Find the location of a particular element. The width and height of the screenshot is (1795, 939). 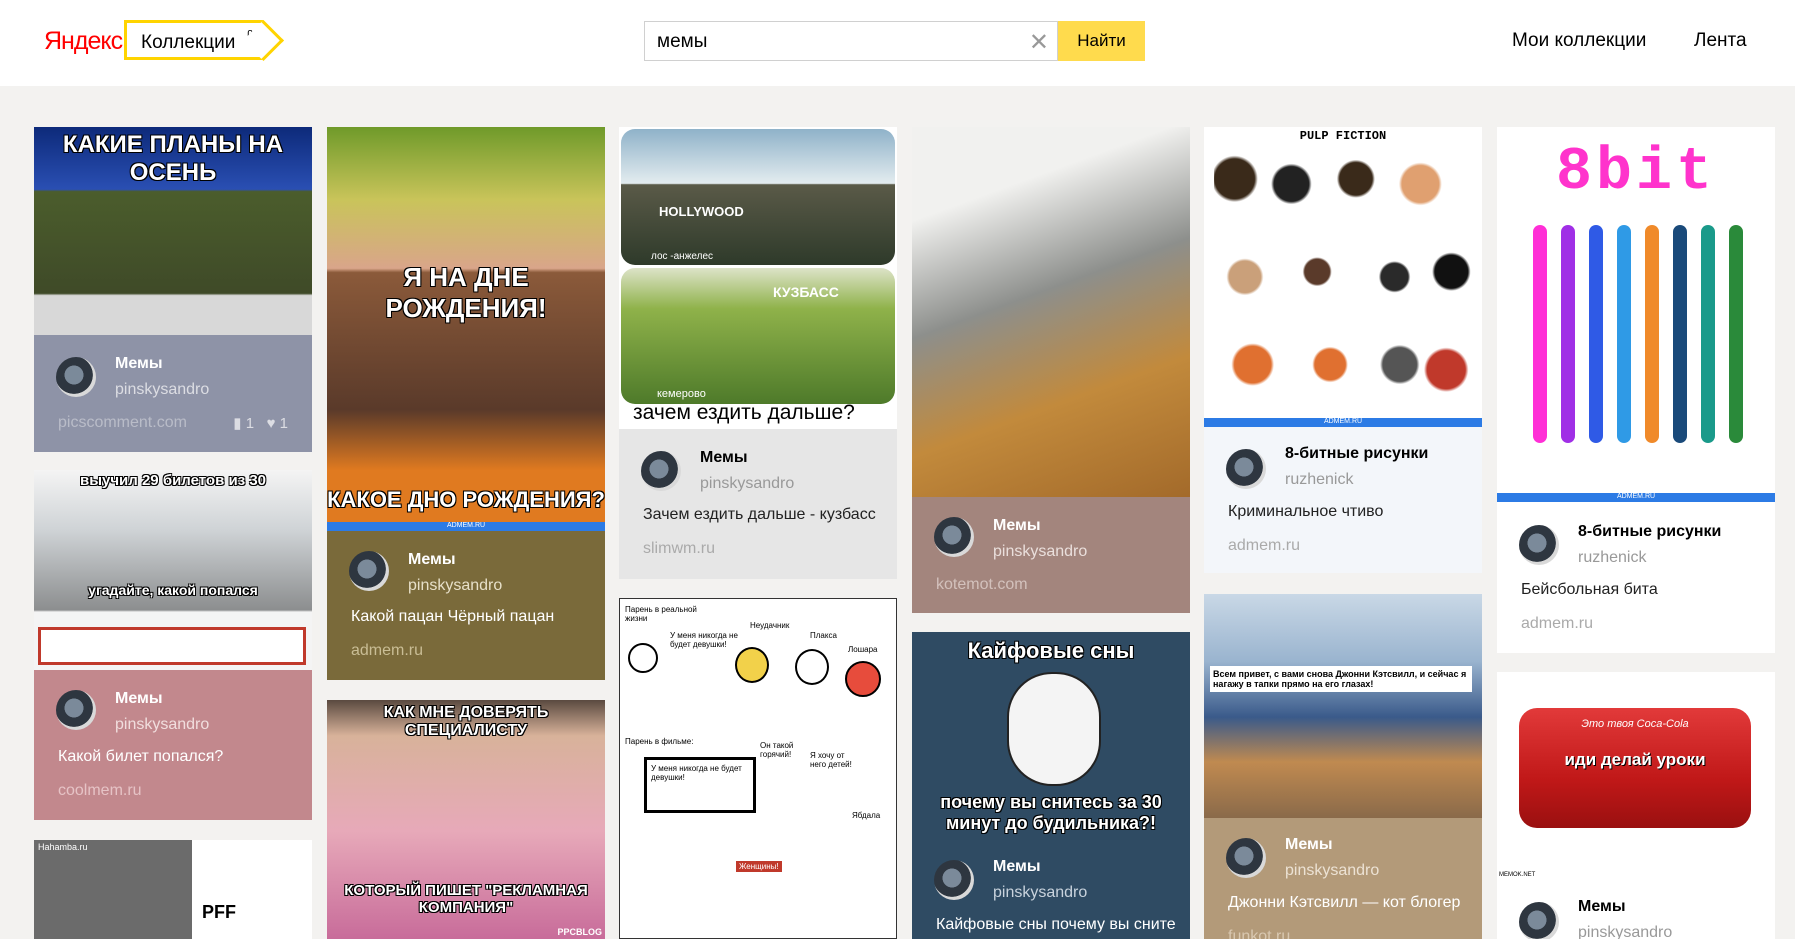

heart-icon: ♥ is located at coordinates (271, 423).